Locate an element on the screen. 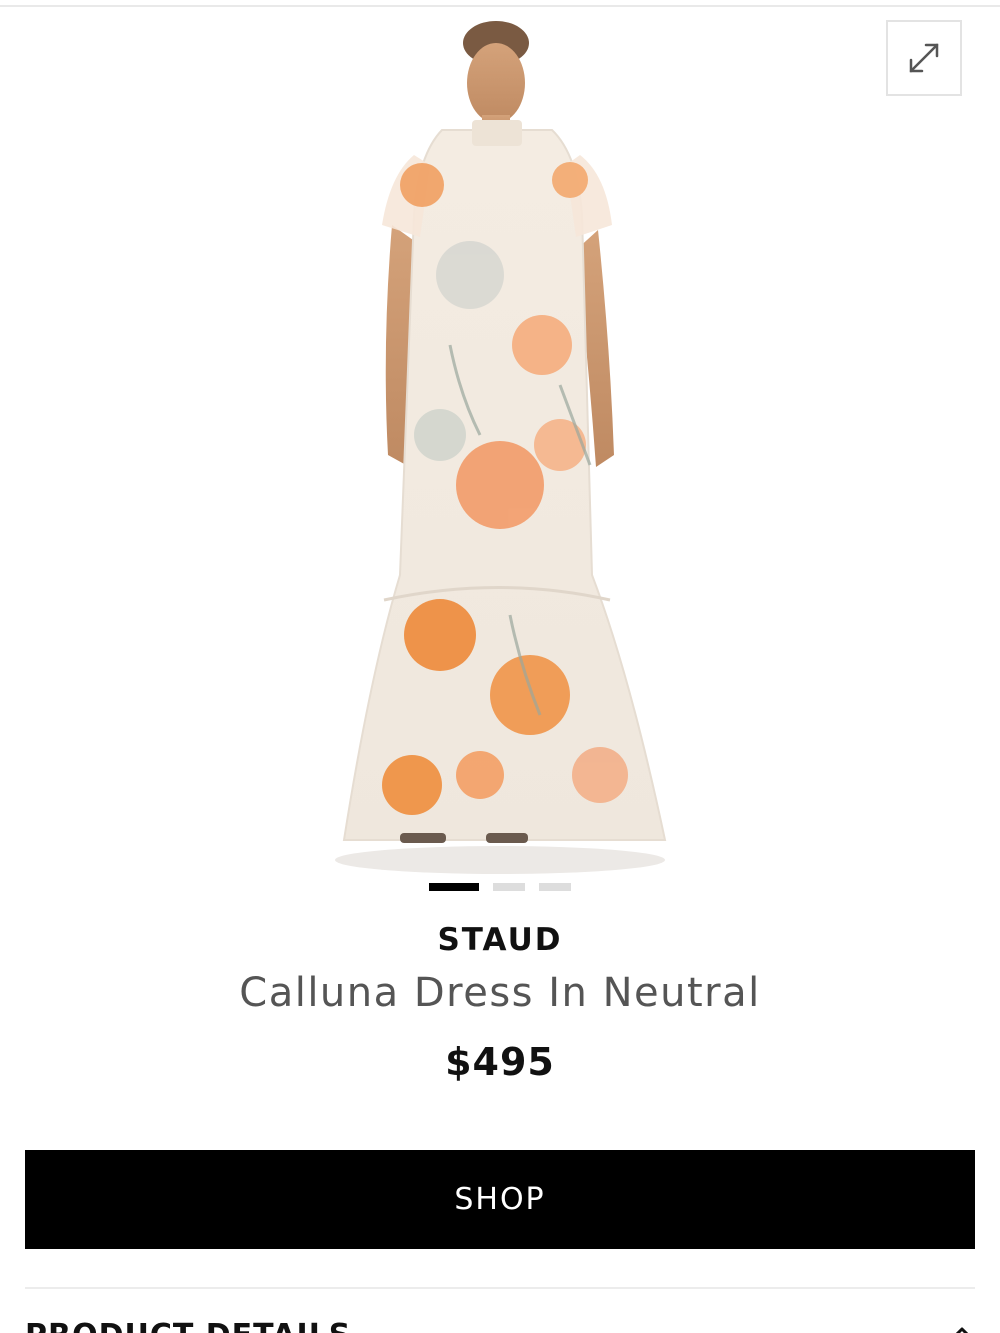 Image resolution: width=1000 pixels, height=1333 pixels. section-divider is located at coordinates (500, 1288).